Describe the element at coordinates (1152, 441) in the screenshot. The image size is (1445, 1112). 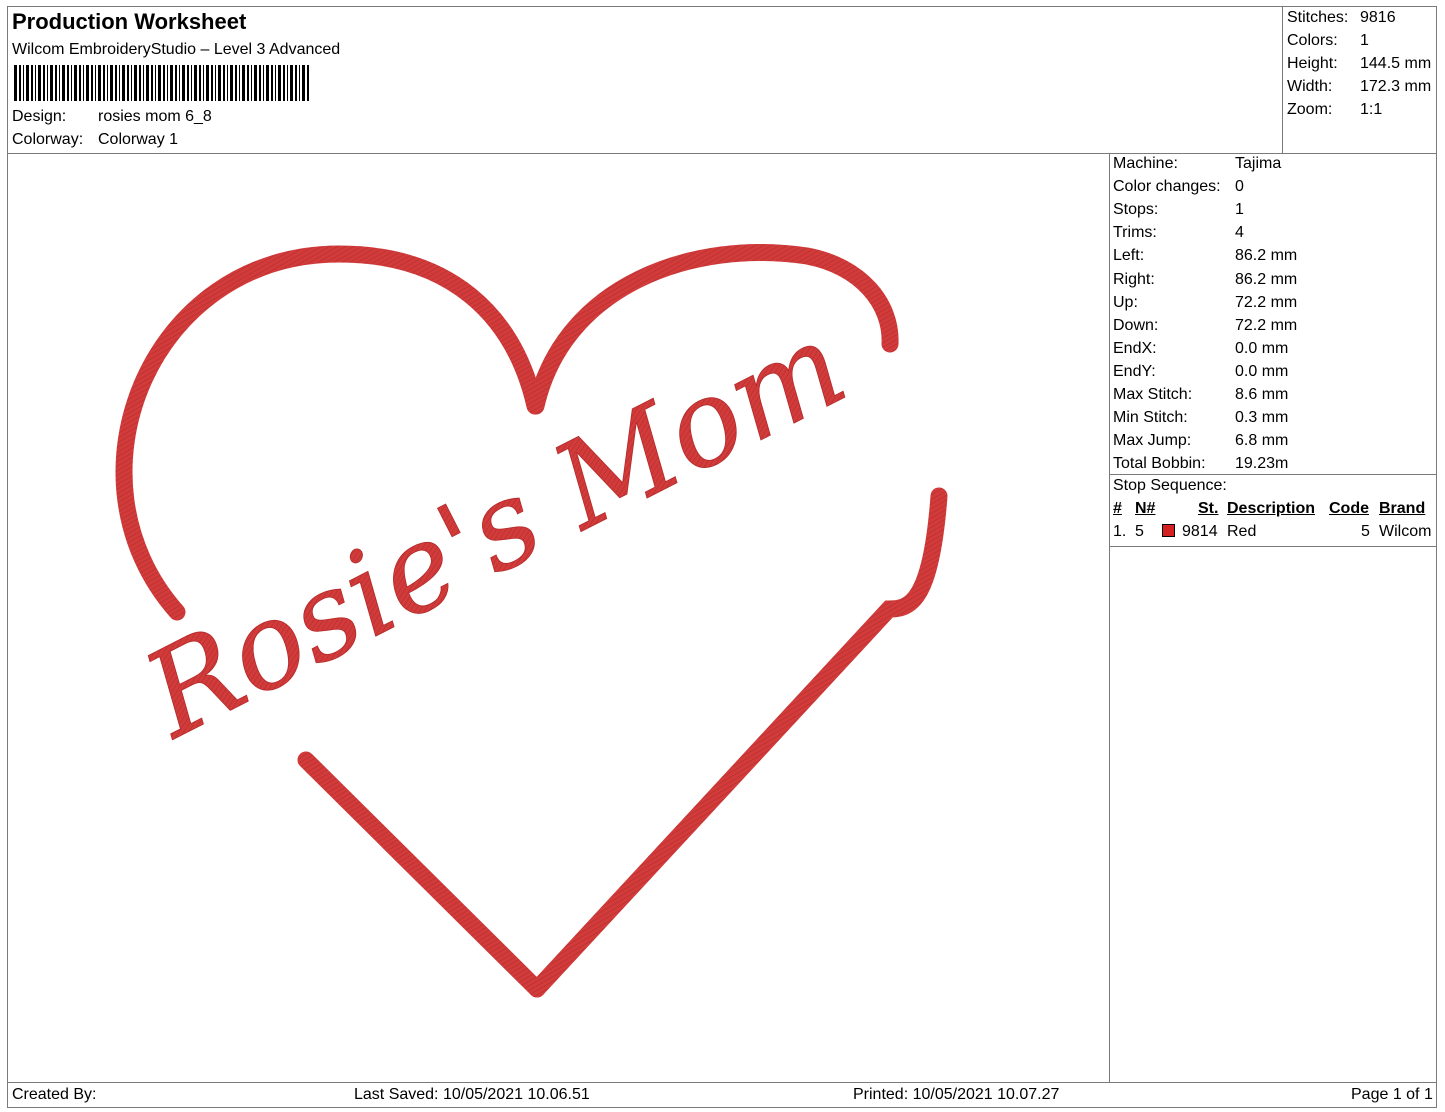
I see `machine-info-label: Max Jump:` at that location.